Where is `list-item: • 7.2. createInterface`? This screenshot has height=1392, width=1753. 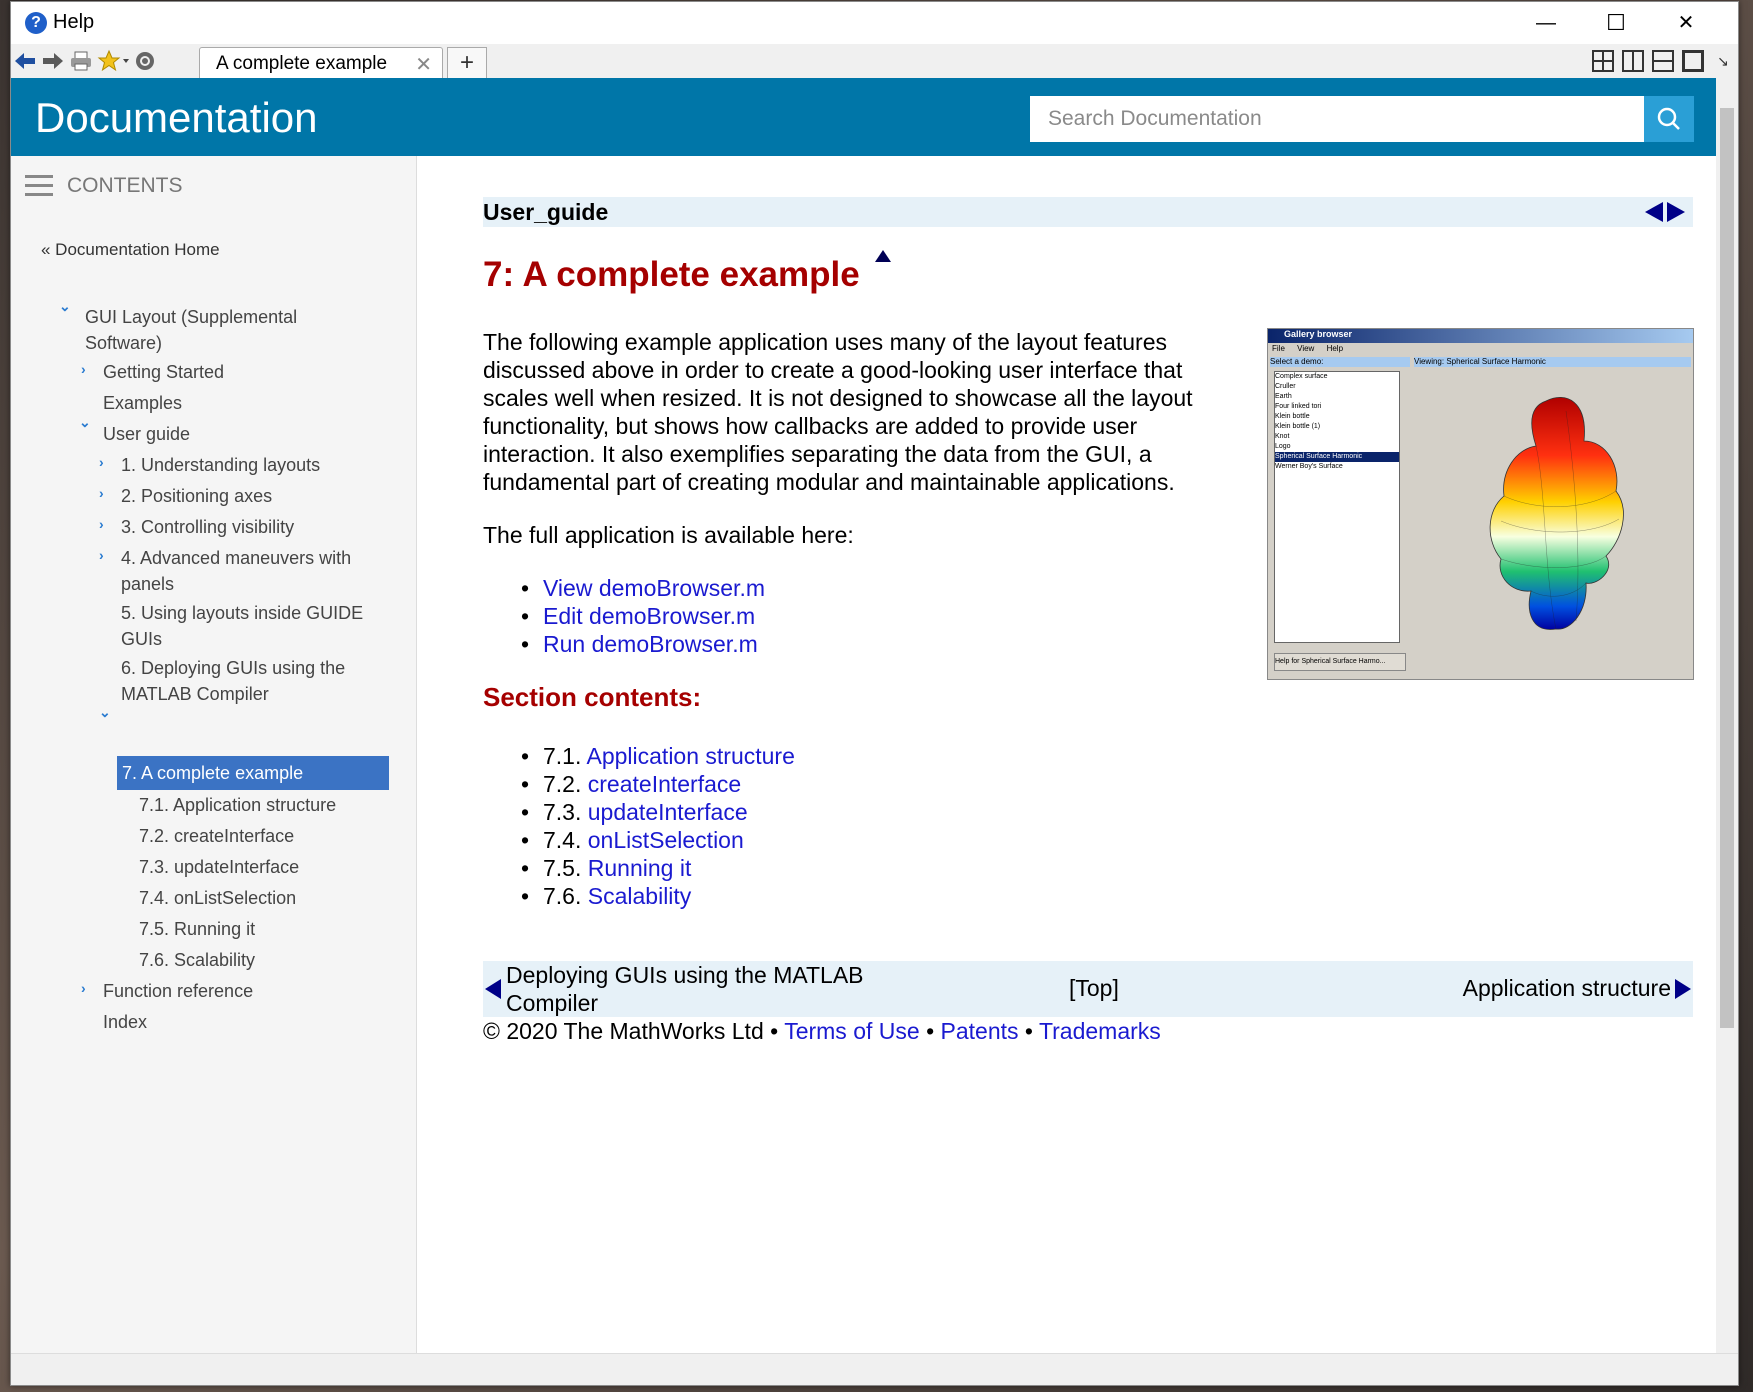 list-item: • 7.2. createInterface is located at coordinates (631, 784).